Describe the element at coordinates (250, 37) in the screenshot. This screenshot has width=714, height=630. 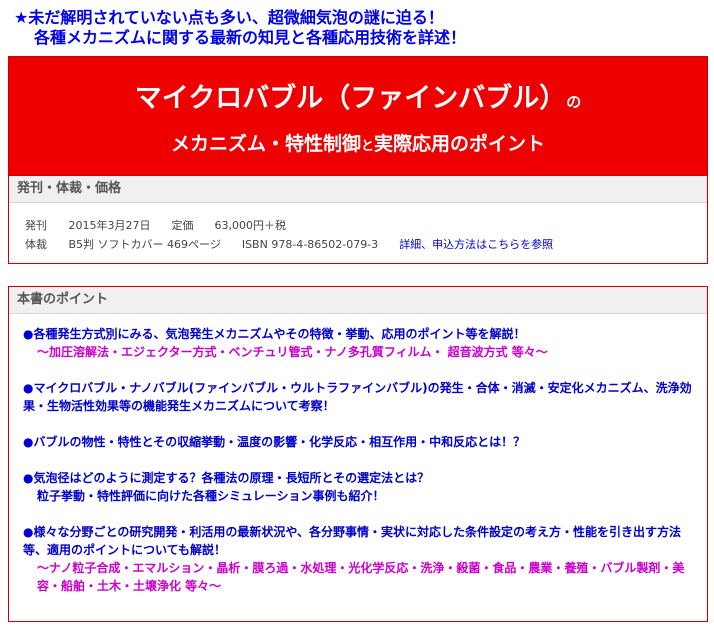
I see `headline-line-2: 各種メカニズムに関する最新の知見と各種応用技術を詳述！` at that location.